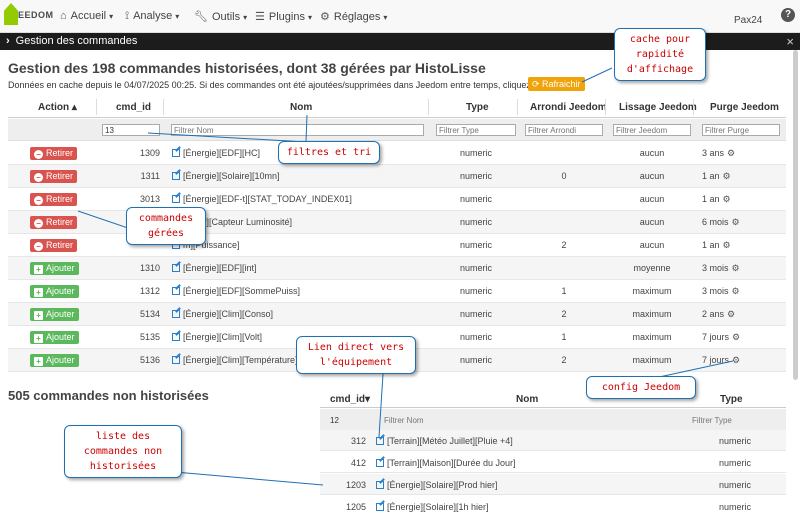 This screenshot has height=515, width=800. I want to click on nom-cell: [Énergie][EDF][HC], so click(216, 153).